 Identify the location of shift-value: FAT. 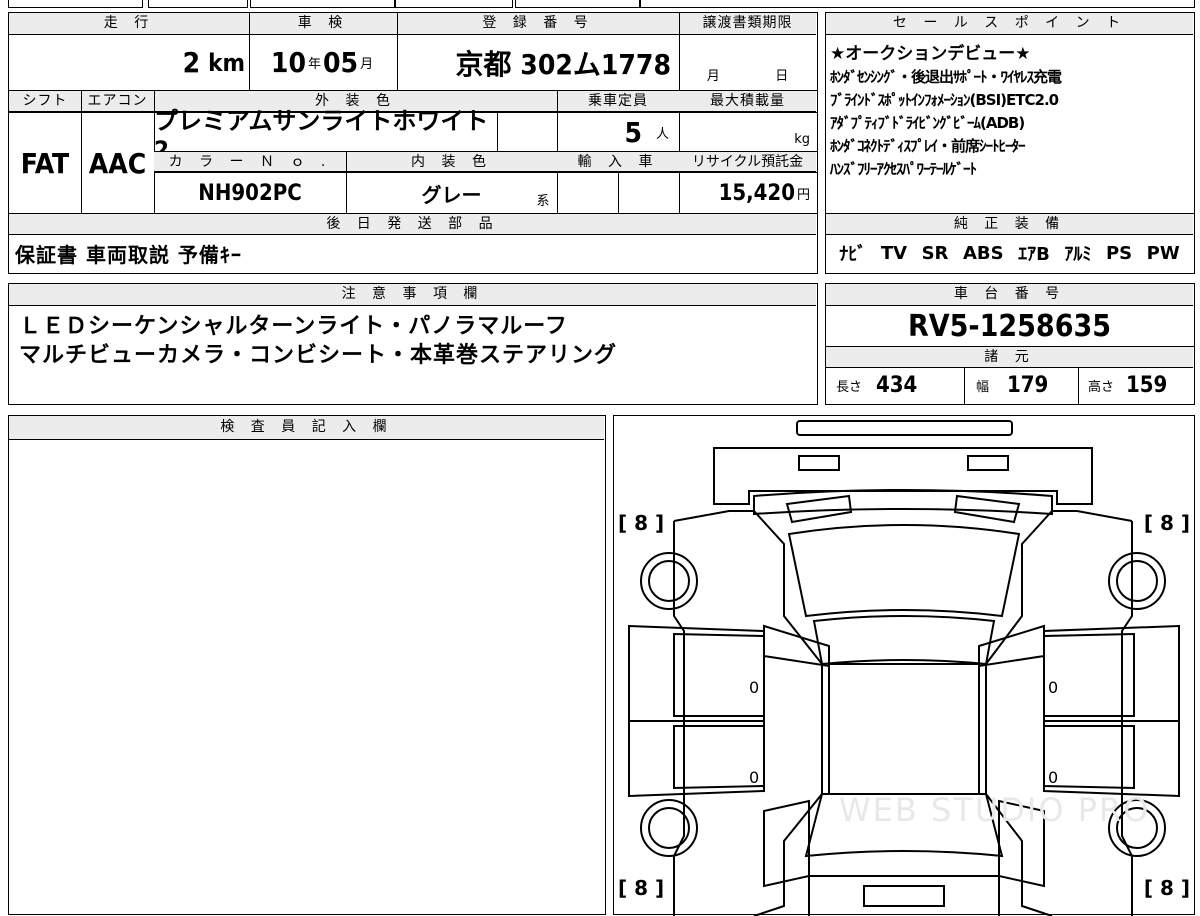
(45, 163).